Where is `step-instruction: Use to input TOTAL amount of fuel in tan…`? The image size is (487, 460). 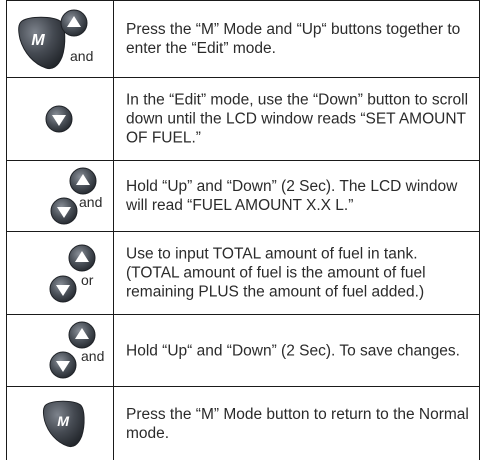
step-instruction: Use to input TOTAL amount of fuel in tan… is located at coordinates (276, 273).